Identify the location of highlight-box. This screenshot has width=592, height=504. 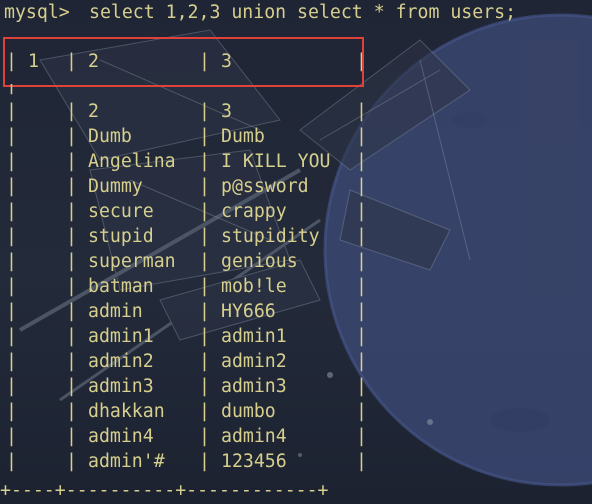
(183, 62).